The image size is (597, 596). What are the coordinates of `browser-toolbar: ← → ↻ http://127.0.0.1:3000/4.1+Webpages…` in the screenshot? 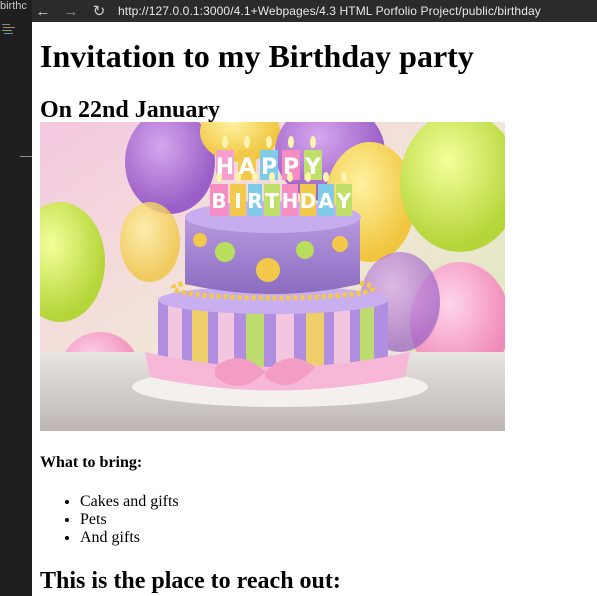 It's located at (314, 11).